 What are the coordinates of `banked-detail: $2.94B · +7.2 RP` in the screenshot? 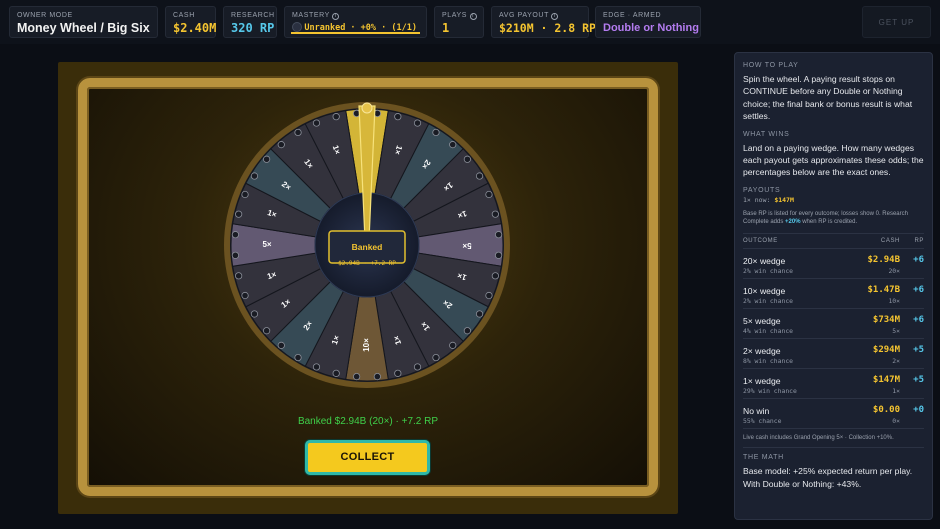 It's located at (367, 263).